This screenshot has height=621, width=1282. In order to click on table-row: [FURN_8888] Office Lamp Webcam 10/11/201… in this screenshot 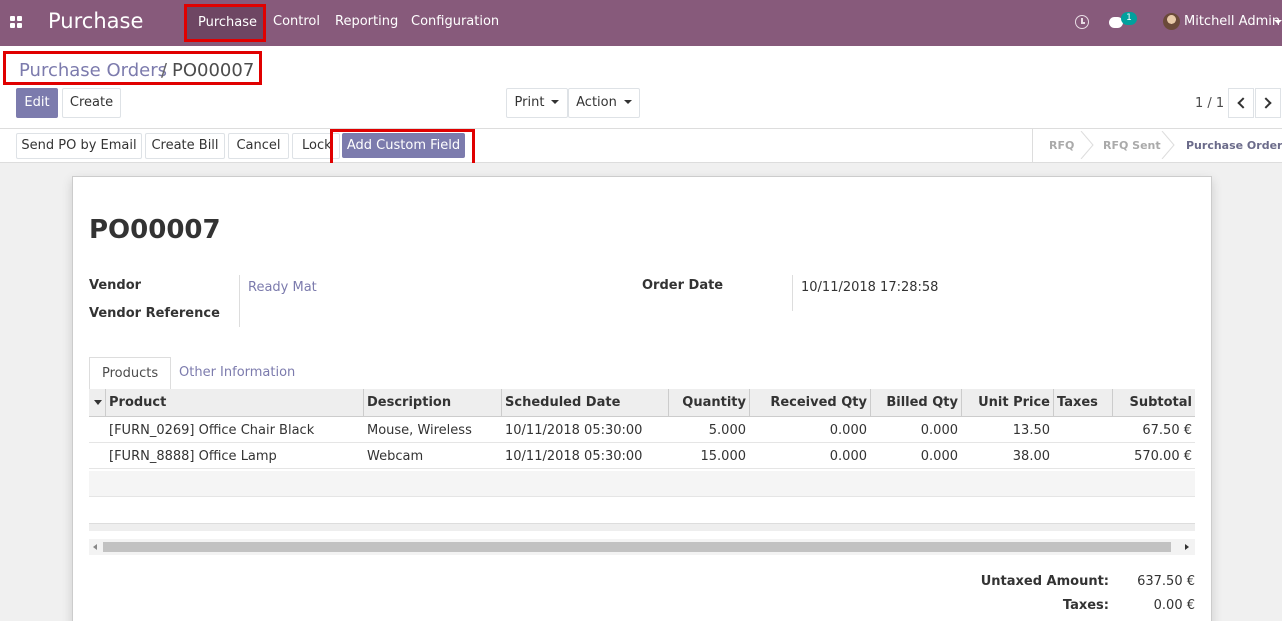, I will do `click(642, 456)`.